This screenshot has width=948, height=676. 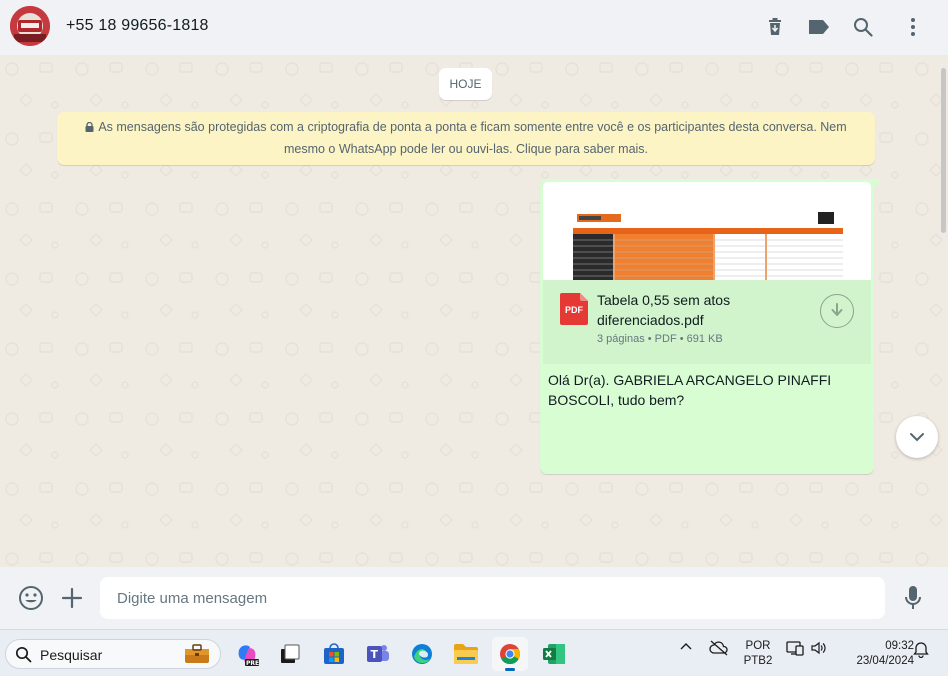 I want to click on contact-avatar, so click(x=30, y=26).